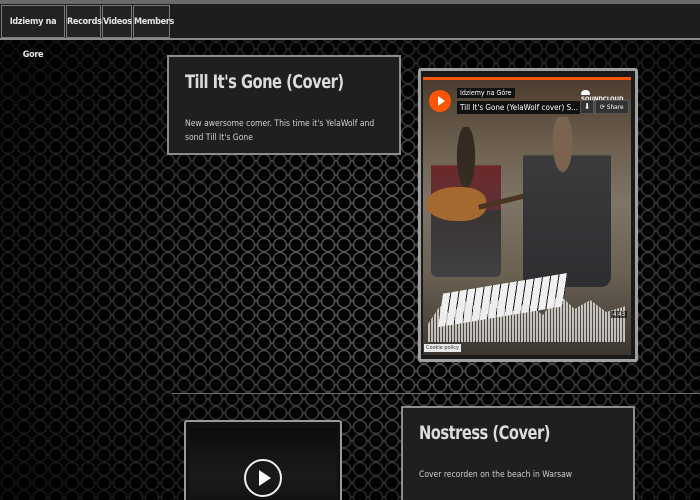  What do you see at coordinates (484, 433) in the screenshot?
I see `post-title: Nostress (Cover)` at bounding box center [484, 433].